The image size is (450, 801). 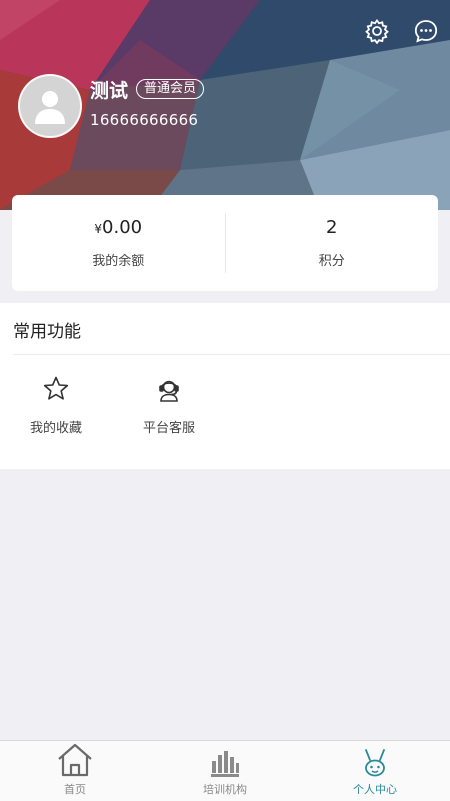 What do you see at coordinates (332, 243) in the screenshot?
I see `points-stat: 2 积分` at bounding box center [332, 243].